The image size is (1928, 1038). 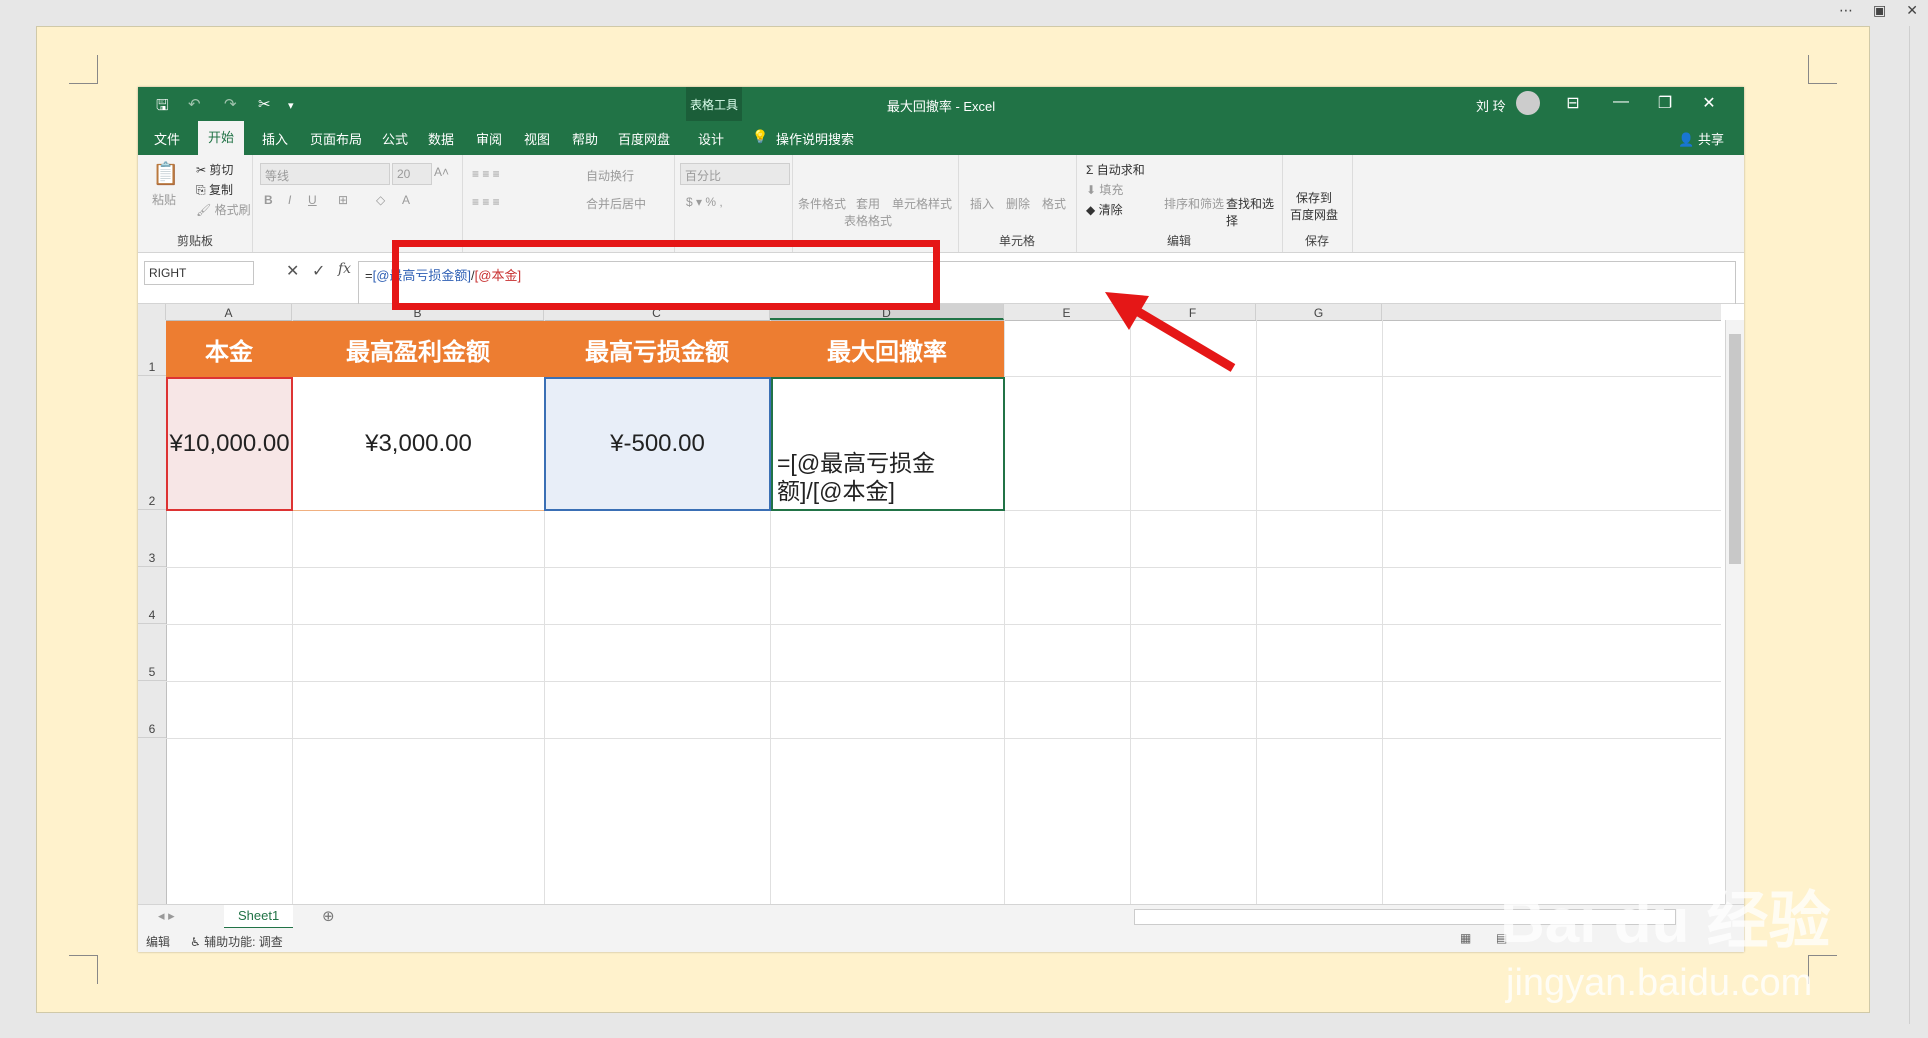 I want to click on grow-font-icon: A˄, so click(x=441, y=172).